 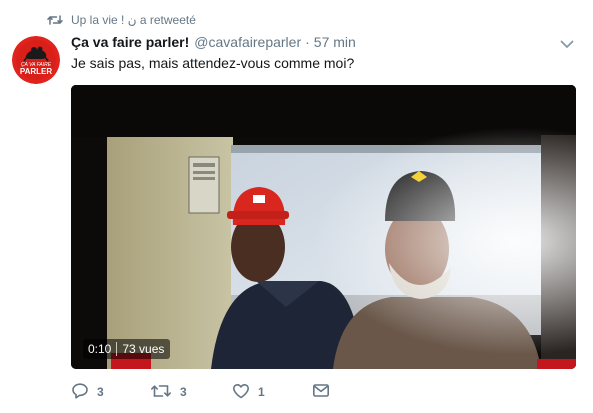 I want to click on like-count: 1, so click(x=261, y=392).